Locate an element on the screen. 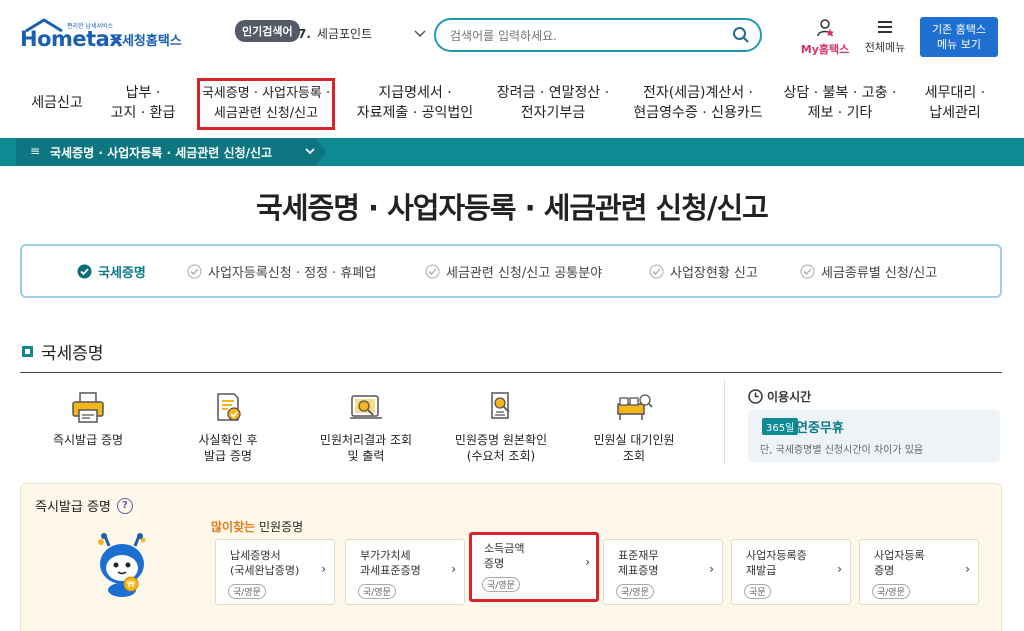  gnb-incentive: 장려금 · 연말정산 · 전자기부금 is located at coordinates (553, 103).